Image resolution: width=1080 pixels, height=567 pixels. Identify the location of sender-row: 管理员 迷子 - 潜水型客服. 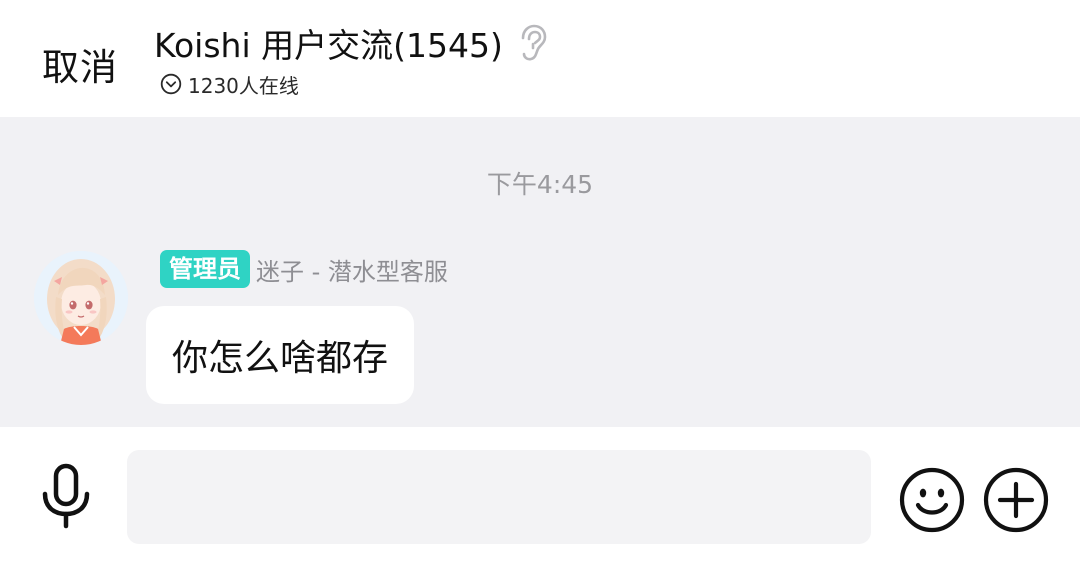
(304, 269).